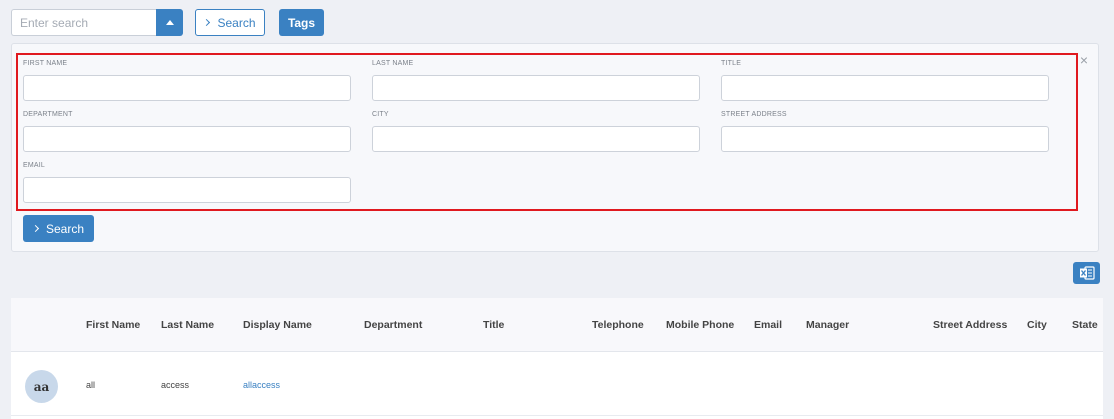  What do you see at coordinates (175, 385) in the screenshot?
I see `cell-last-name: access` at bounding box center [175, 385].